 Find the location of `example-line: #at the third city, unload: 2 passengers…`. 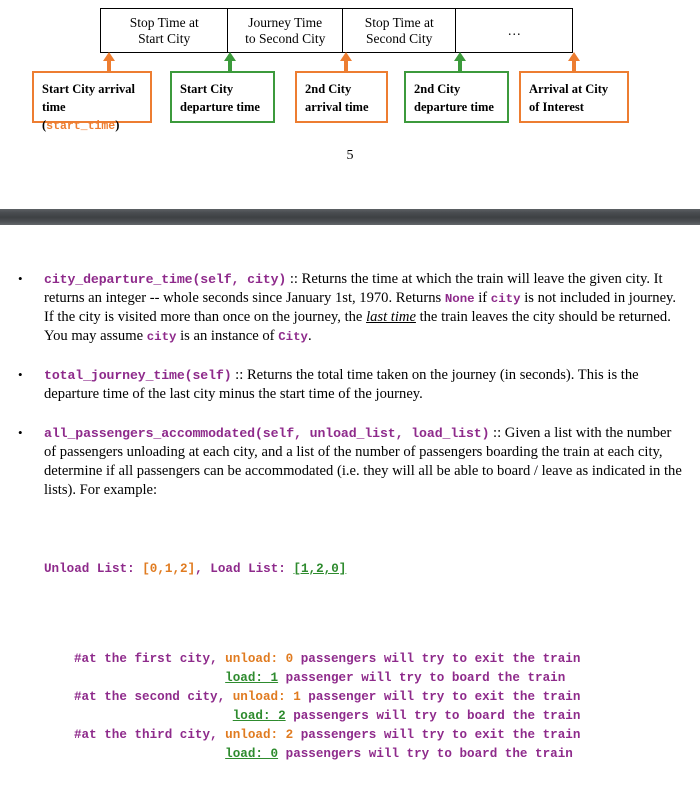

example-line: #at the third city, unload: 2 passengers… is located at coordinates (327, 735).